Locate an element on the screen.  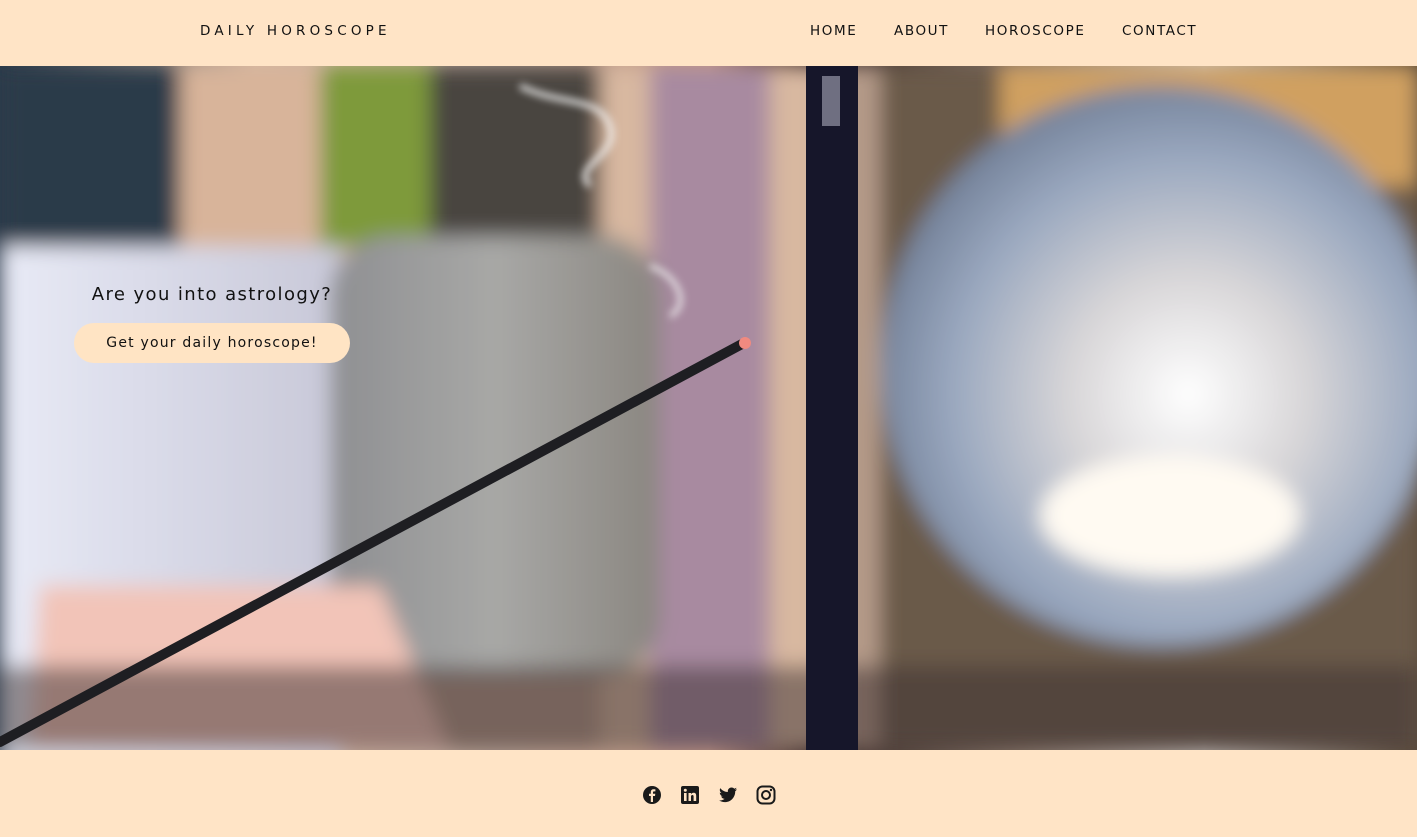
nav-home: HOME is located at coordinates (833, 31).